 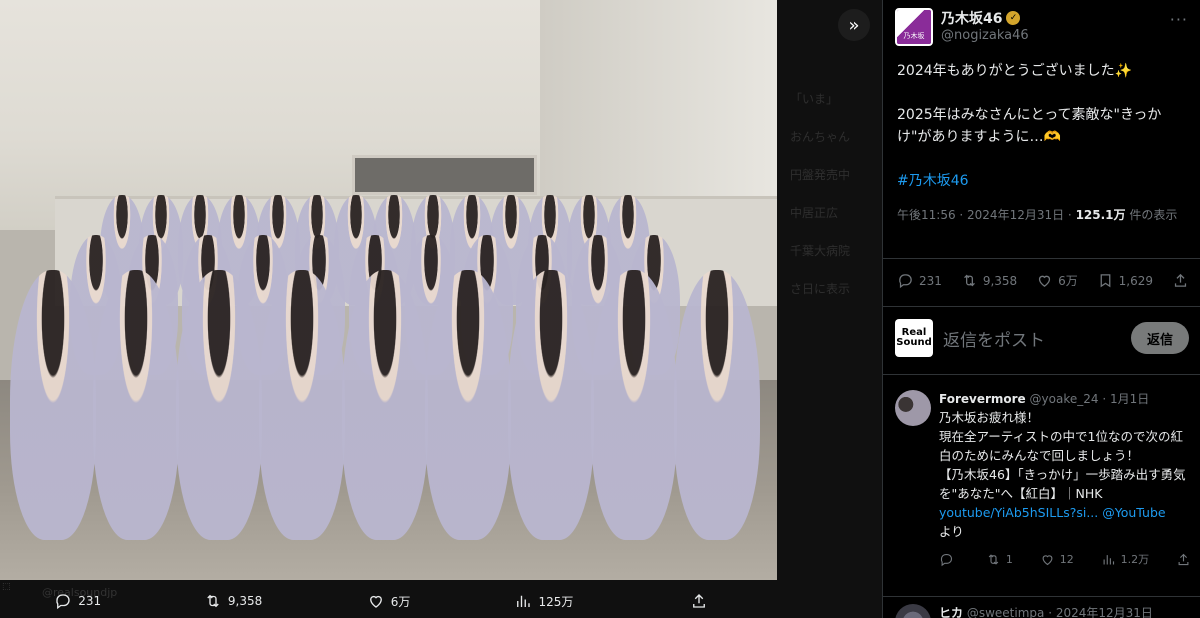 What do you see at coordinates (1133, 512) in the screenshot?
I see `reply-mention: @YouTube` at bounding box center [1133, 512].